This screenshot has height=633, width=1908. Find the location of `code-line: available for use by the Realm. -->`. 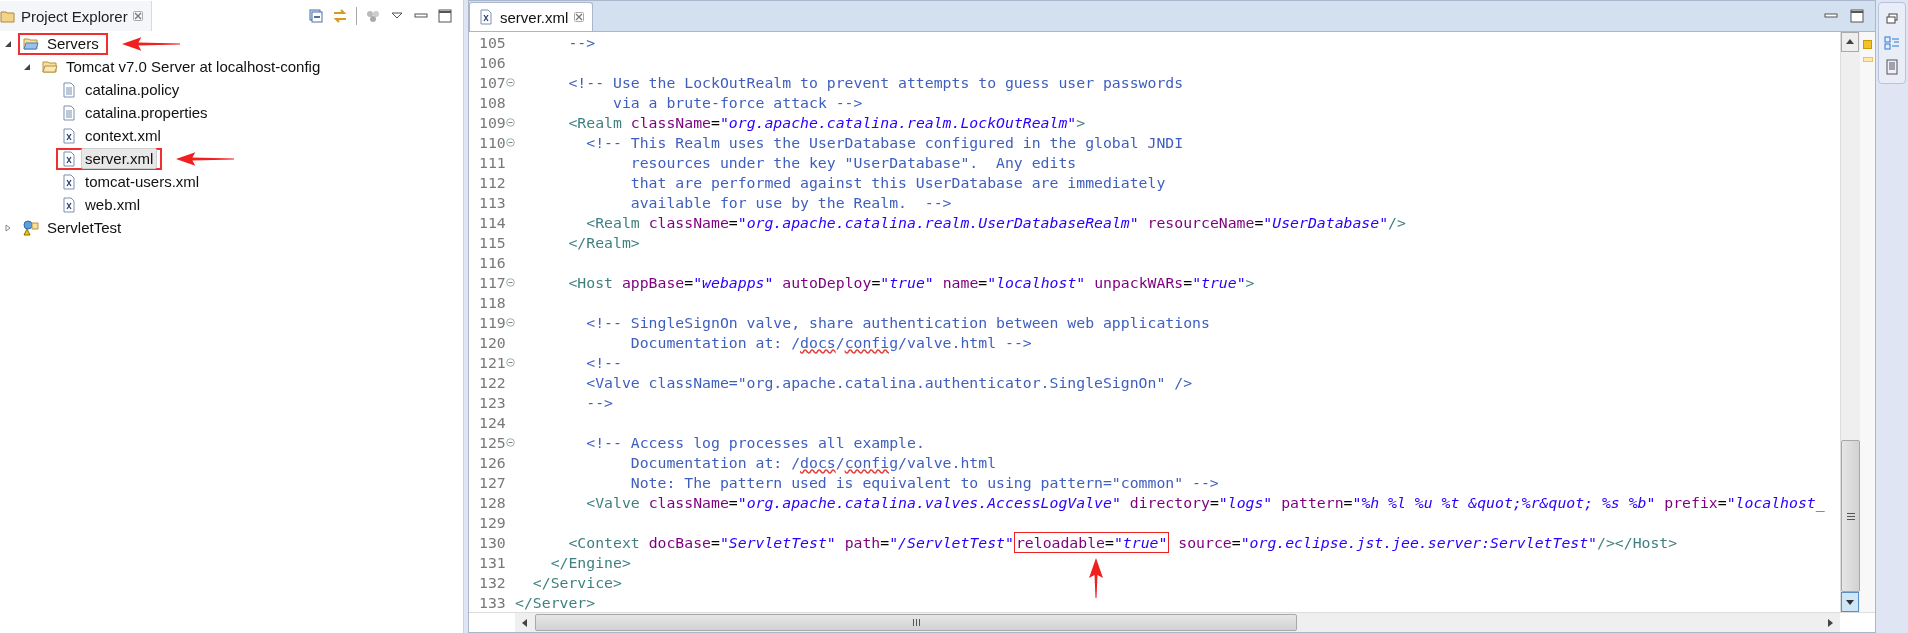

code-line: available for use by the Realm. --> is located at coordinates (791, 202).